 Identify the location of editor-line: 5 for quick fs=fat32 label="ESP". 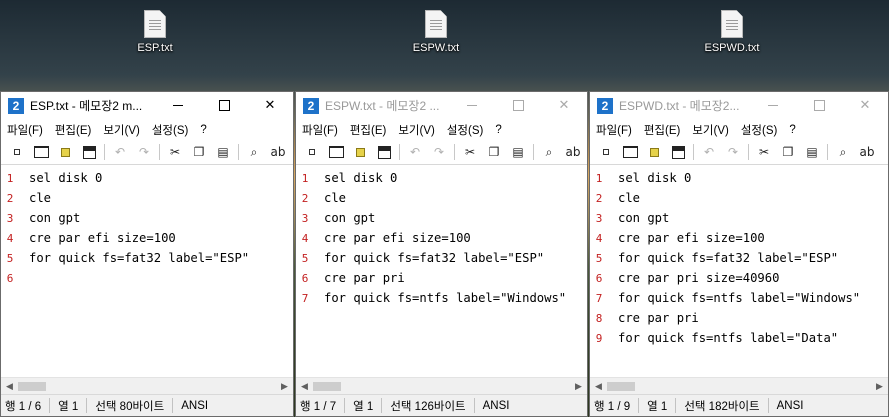
(441, 258).